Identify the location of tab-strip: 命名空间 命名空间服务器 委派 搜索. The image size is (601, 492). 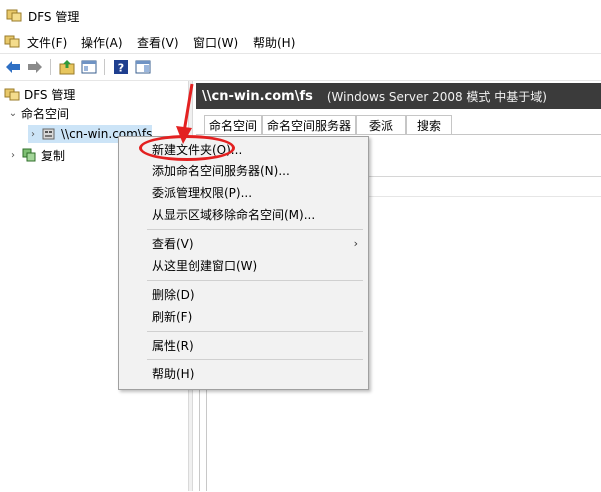
(398, 123).